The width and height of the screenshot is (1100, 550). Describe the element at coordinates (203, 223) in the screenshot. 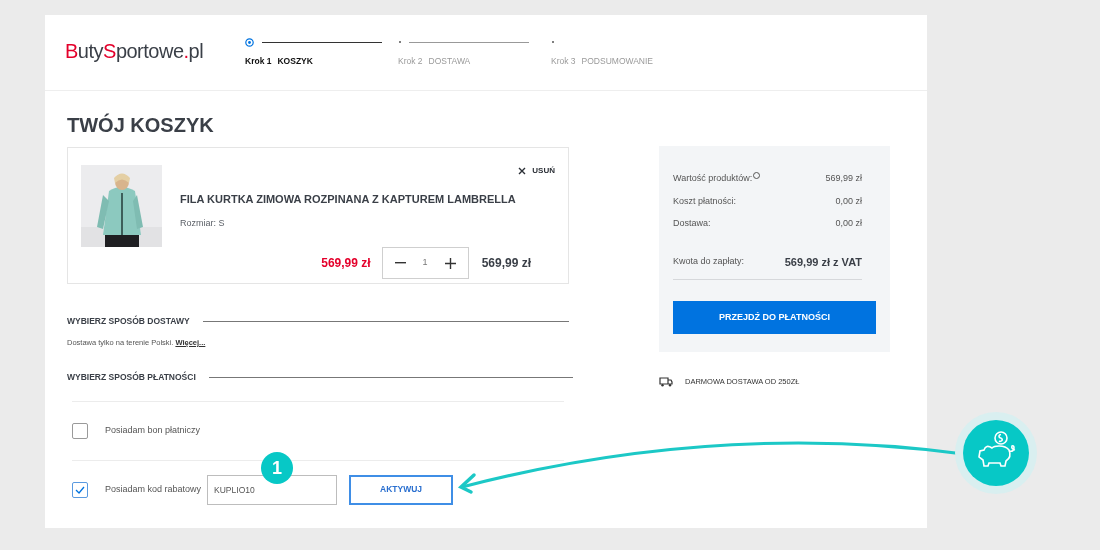

I see `product-size: Rozmiar: S` at that location.